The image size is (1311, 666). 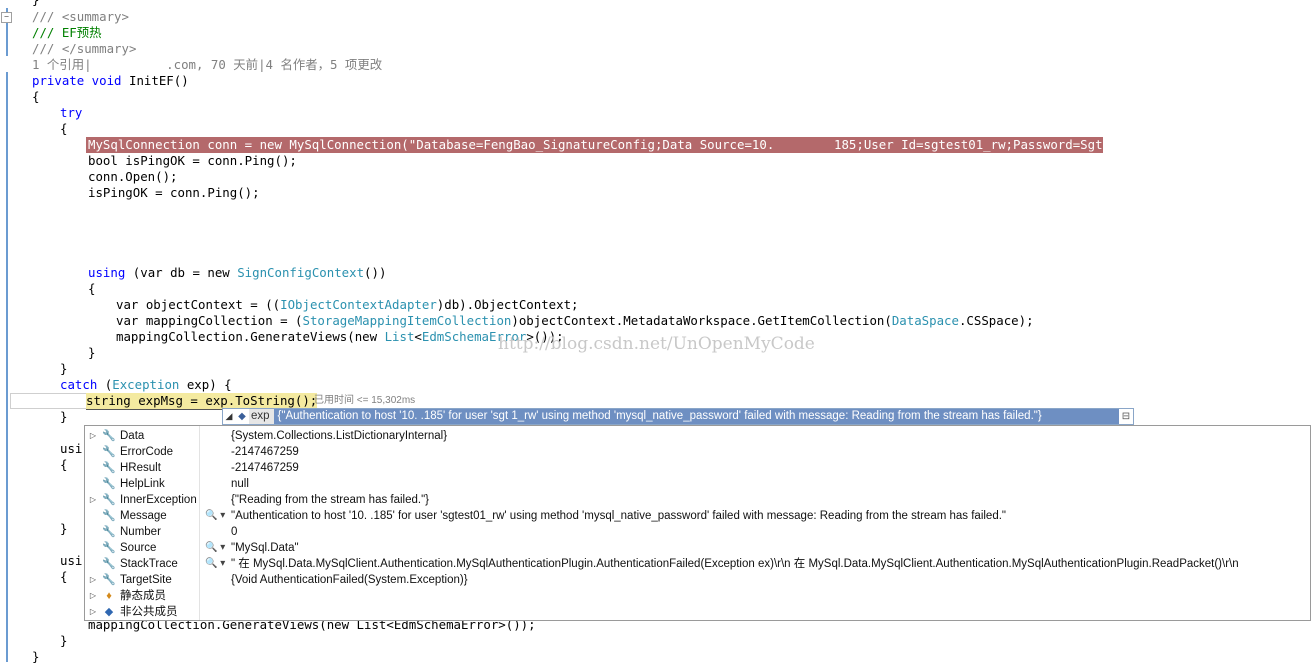 I want to click on datatip-row: ▷ ◆ 非公共成员, so click(x=697, y=612).